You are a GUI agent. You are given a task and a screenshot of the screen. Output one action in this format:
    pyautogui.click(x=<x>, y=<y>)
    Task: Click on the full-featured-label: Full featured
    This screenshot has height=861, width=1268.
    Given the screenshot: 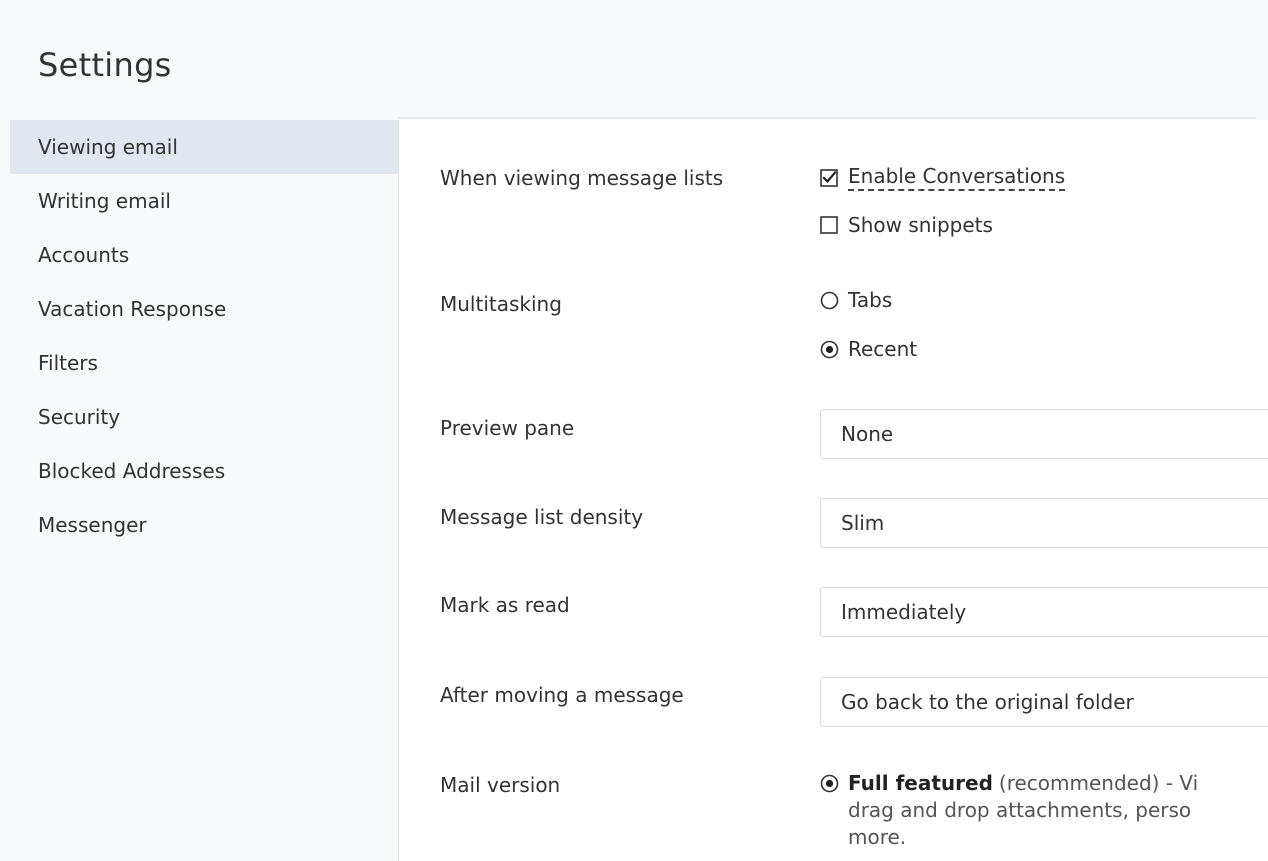 What is the action you would take?
    pyautogui.click(x=920, y=783)
    